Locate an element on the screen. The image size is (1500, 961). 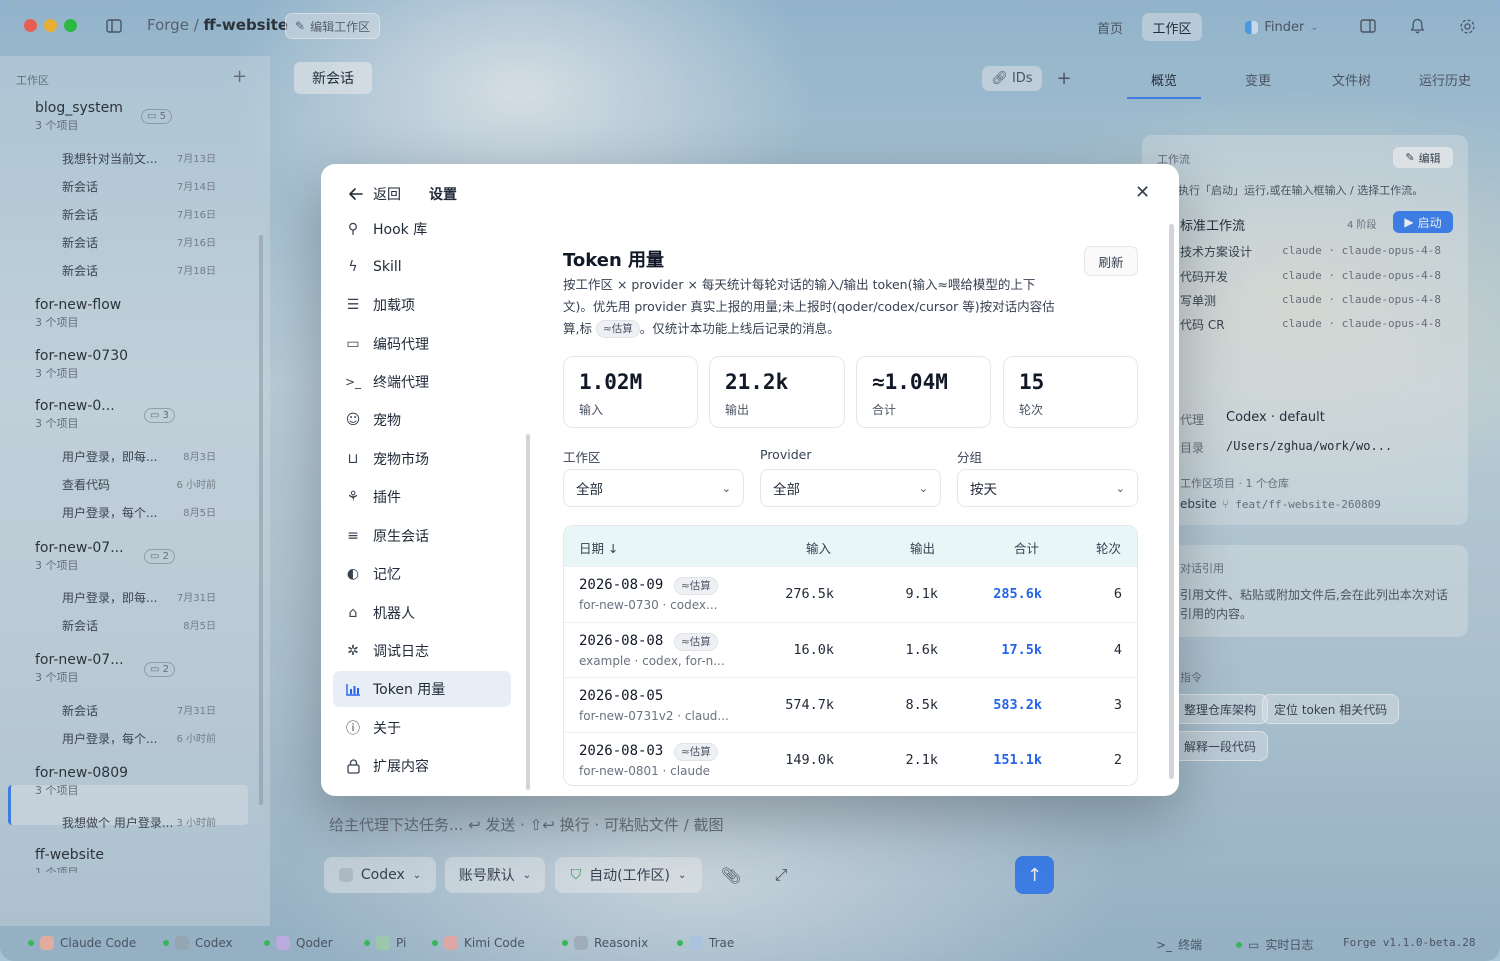
settings-nav-coding-agent: ▭ 编码代理 is located at coordinates (422, 344).